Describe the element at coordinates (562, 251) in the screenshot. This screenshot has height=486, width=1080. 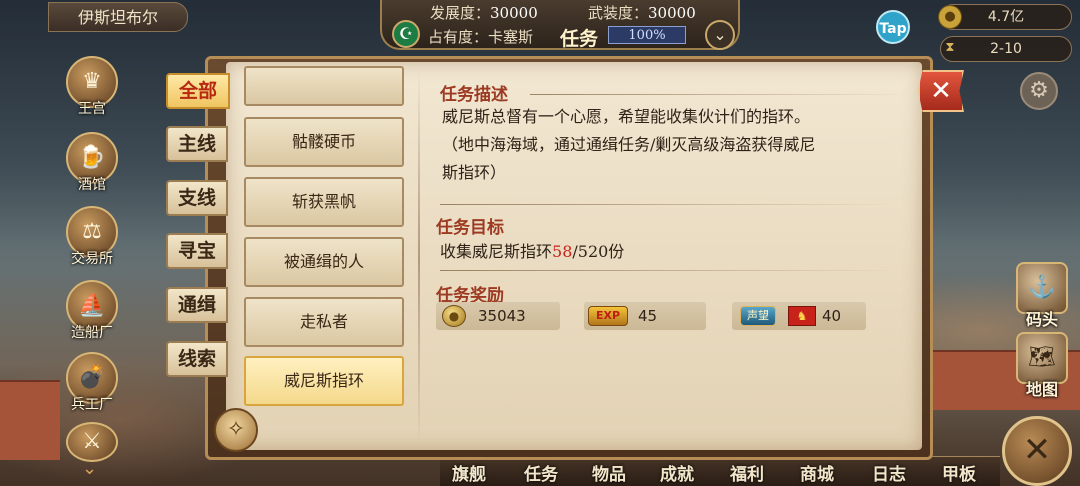
I see `goal-progress-current: 58` at that location.